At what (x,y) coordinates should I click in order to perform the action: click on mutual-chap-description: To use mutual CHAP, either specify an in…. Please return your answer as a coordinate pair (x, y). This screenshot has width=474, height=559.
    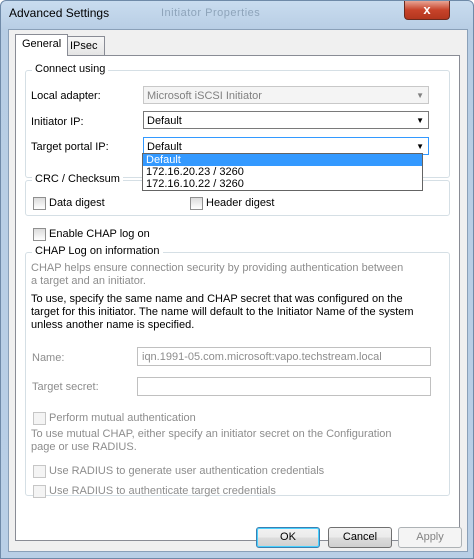
    Looking at the image, I should click on (211, 440).